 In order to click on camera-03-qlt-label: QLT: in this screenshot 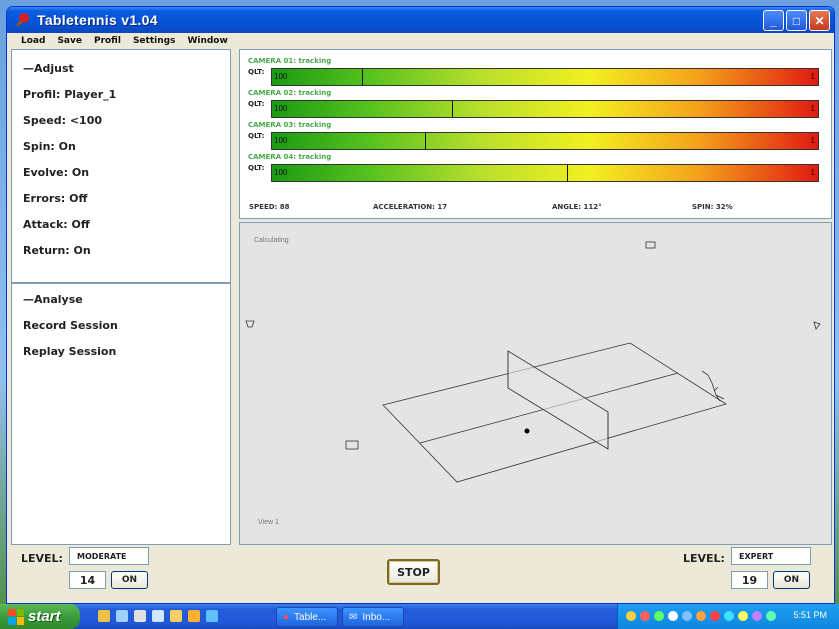, I will do `click(256, 136)`.